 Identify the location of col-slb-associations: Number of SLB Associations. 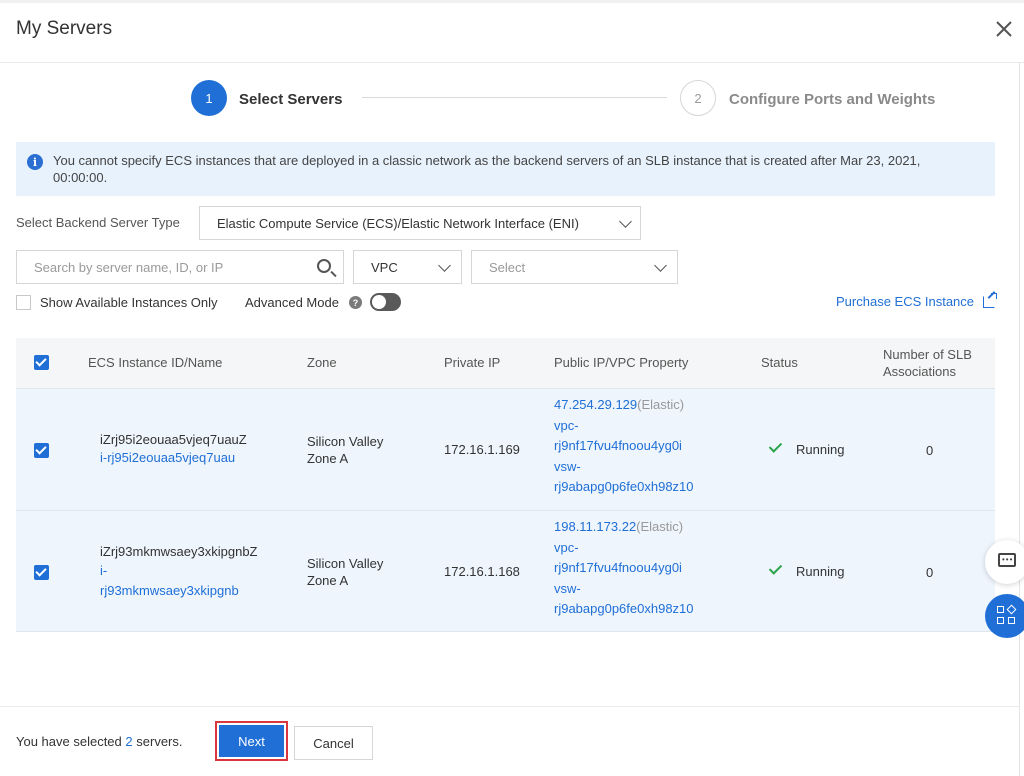
(927, 363).